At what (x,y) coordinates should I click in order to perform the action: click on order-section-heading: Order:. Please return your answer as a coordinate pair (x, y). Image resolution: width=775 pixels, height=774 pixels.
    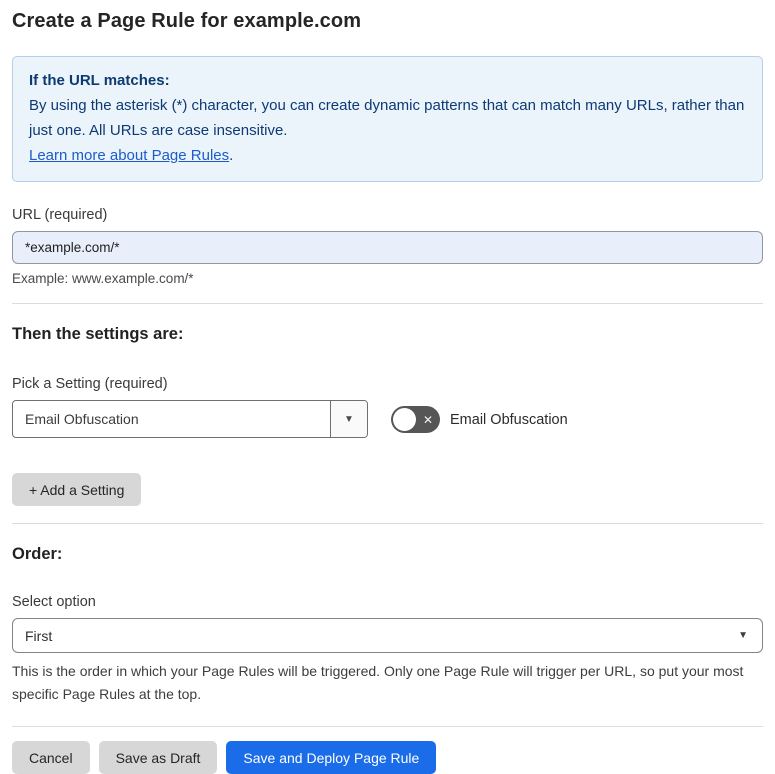
    Looking at the image, I should click on (37, 554).